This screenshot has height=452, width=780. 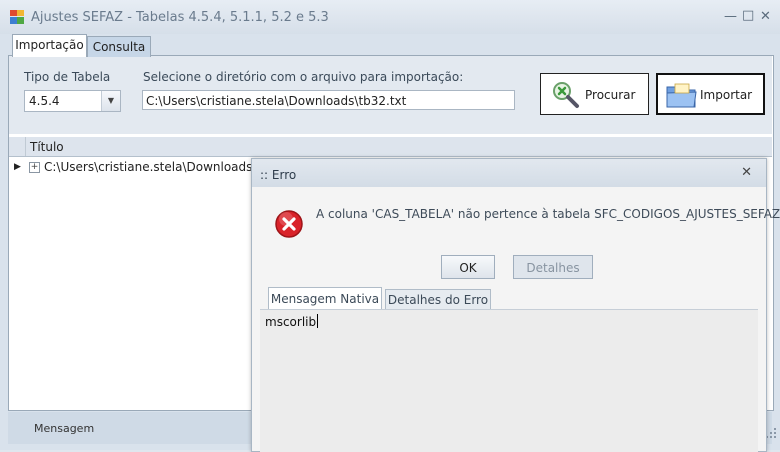 I want to click on importar-button: Importar, so click(x=710, y=94).